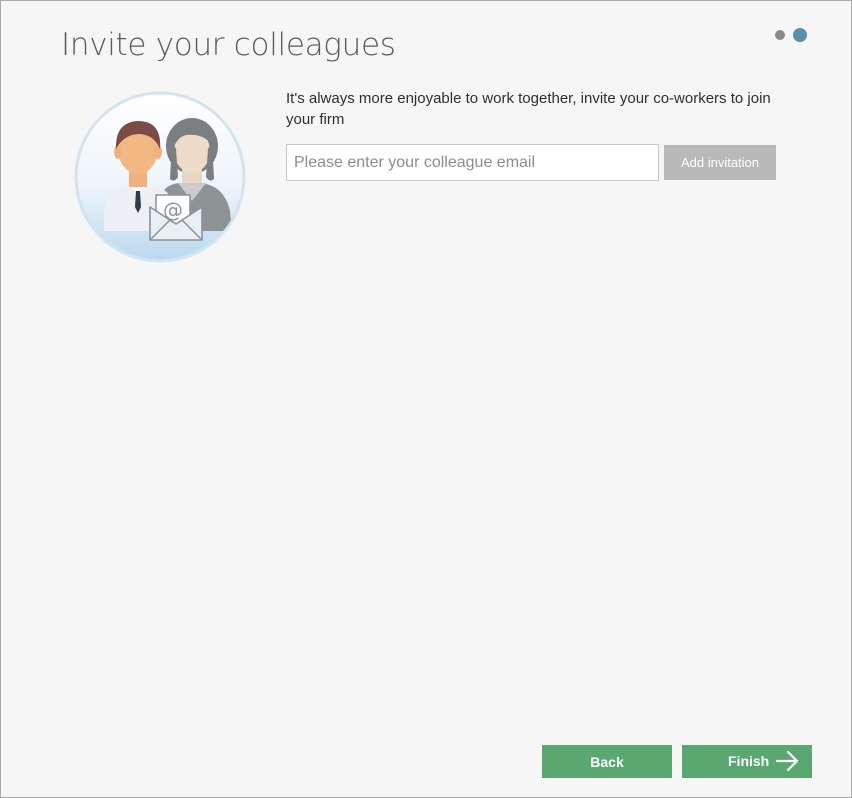 The width and height of the screenshot is (852, 798). Describe the element at coordinates (607, 761) in the screenshot. I see `back-button: Back` at that location.